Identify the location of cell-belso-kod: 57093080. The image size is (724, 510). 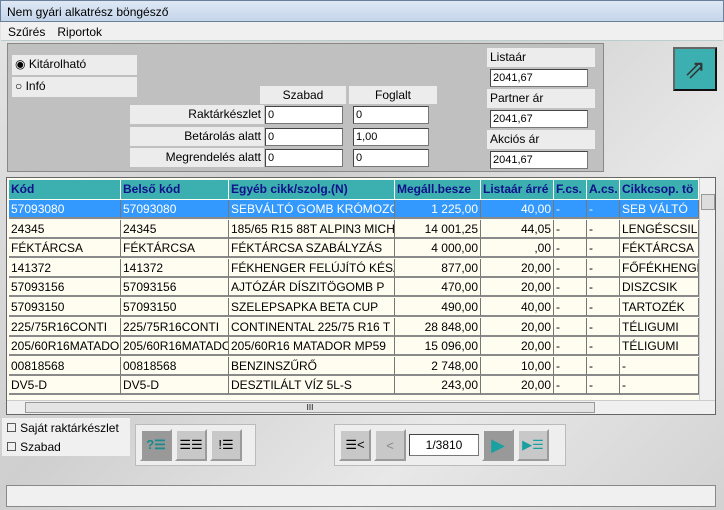
(175, 209).